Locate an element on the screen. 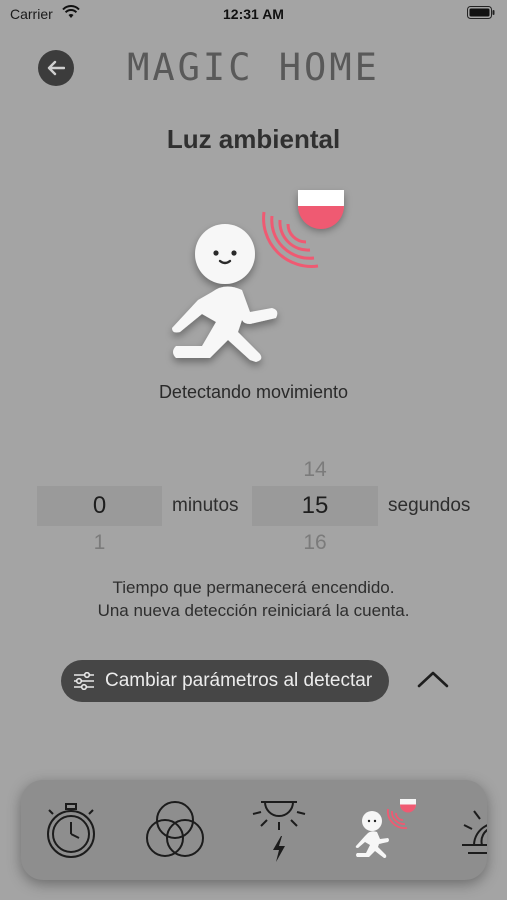 The image size is (507, 900). minutes-picker-below: 1 is located at coordinates (99, 542).